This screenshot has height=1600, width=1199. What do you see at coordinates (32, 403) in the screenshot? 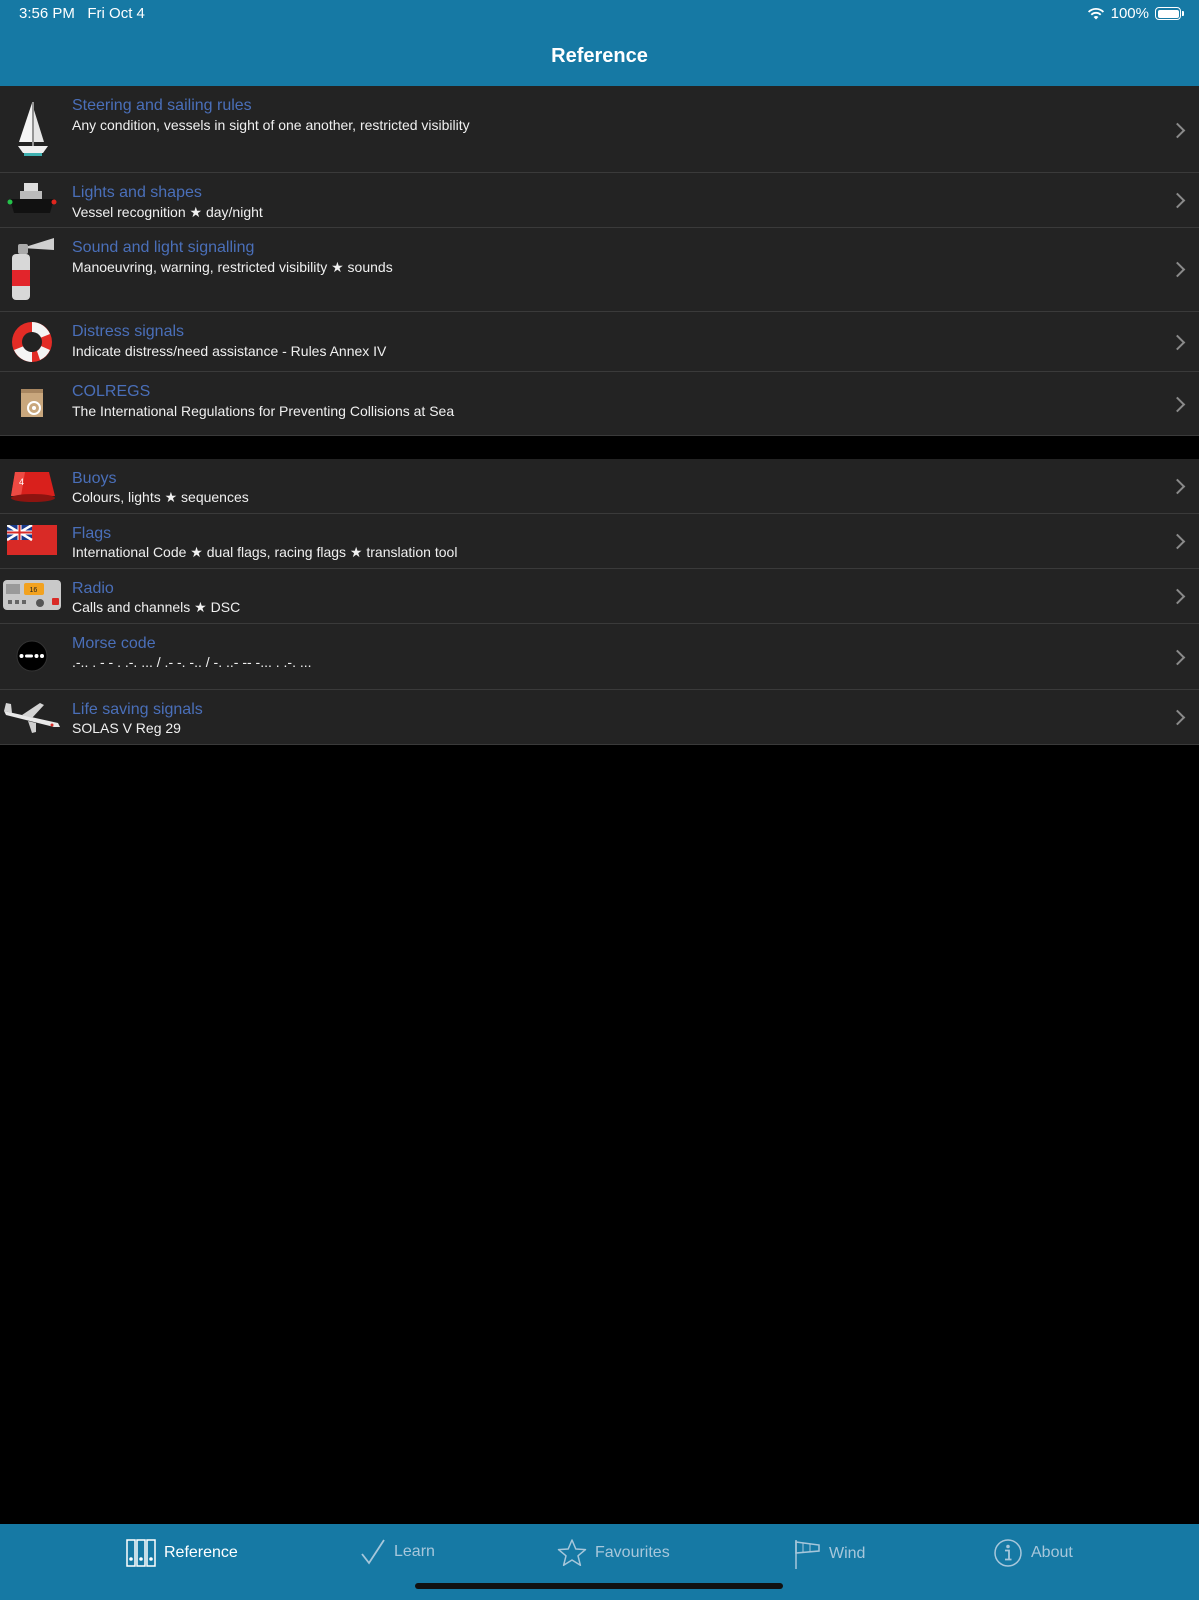
I see `colregs-book-icon` at bounding box center [32, 403].